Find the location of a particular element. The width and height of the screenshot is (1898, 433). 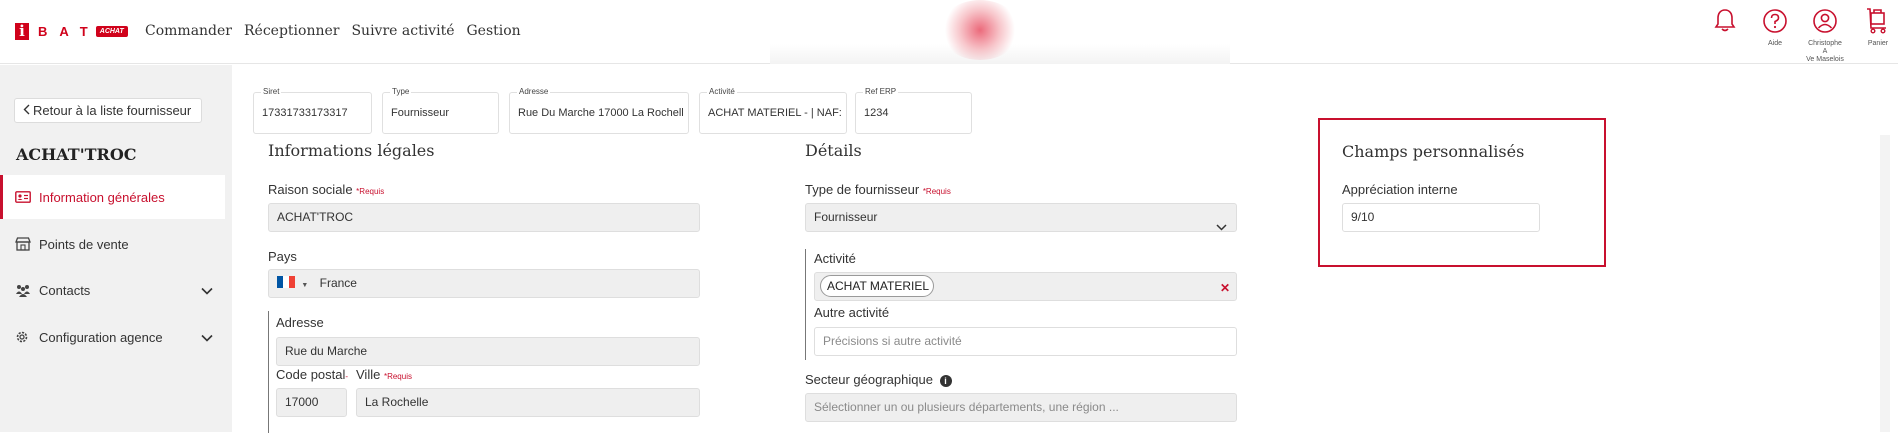

back-to-list-button: Retour à la liste fournisseur is located at coordinates (108, 110).